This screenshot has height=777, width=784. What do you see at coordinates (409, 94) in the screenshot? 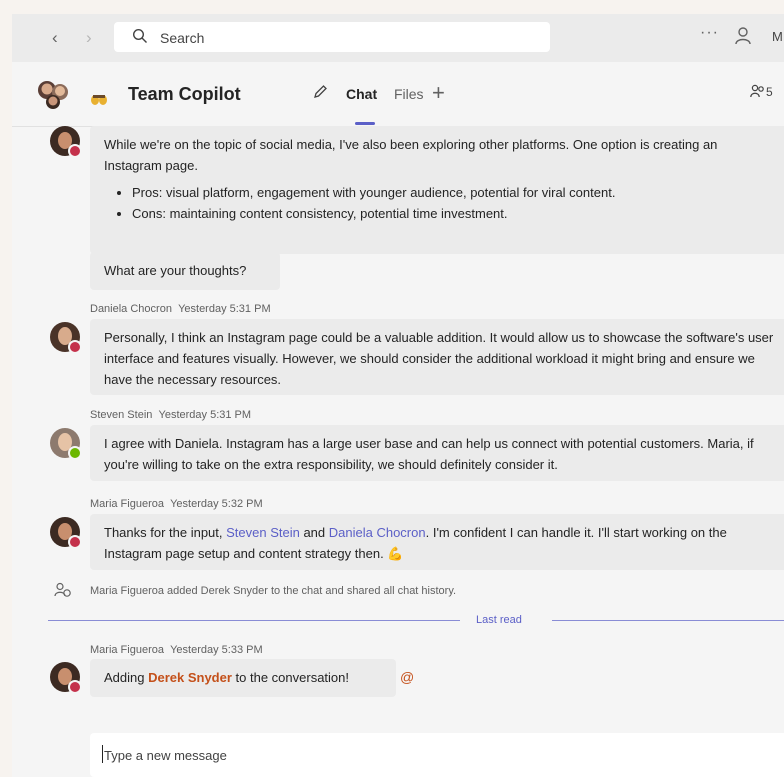
I see `tab-files: Files` at bounding box center [409, 94].